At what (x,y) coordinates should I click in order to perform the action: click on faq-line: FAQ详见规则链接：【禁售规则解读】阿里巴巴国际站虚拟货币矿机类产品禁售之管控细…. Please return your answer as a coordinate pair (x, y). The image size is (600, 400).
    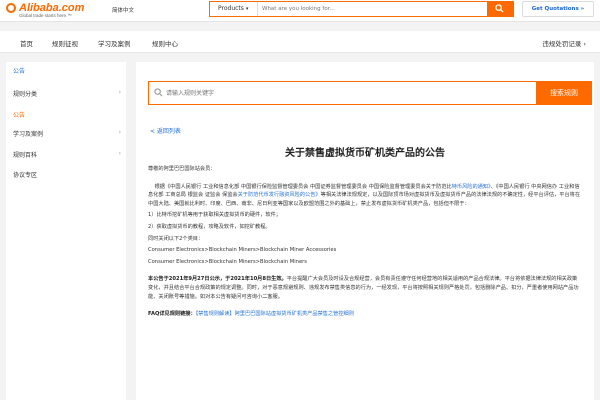
    Looking at the image, I should click on (364, 314).